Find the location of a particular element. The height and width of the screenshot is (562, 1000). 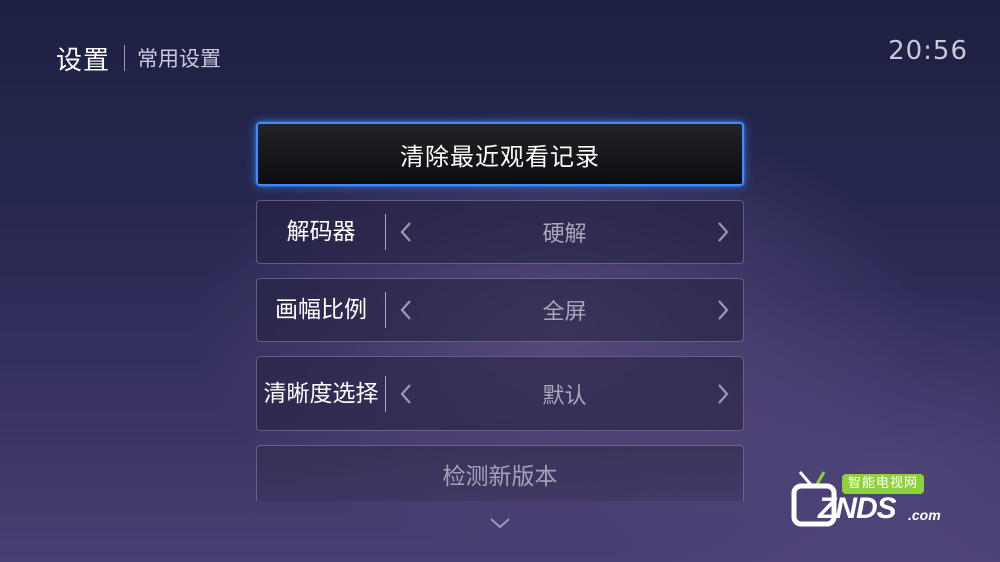

decoder-label: 解码器 is located at coordinates (321, 232).